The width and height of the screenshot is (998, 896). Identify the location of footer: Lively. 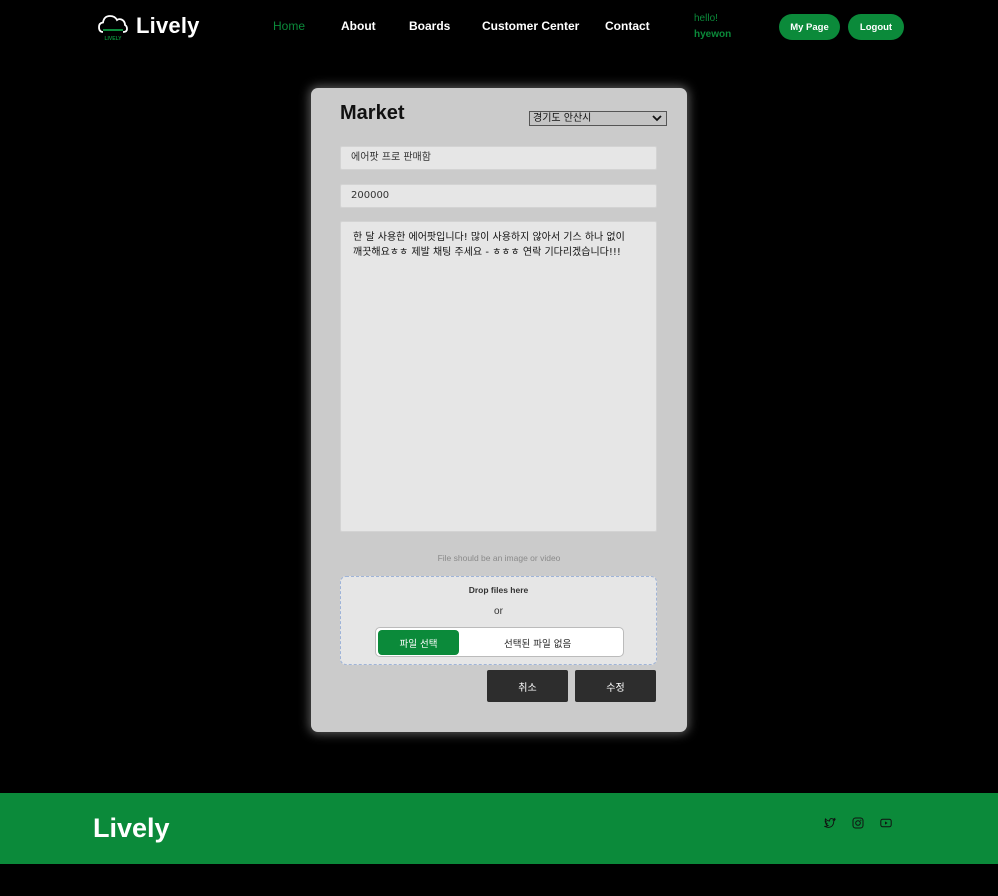
(499, 828).